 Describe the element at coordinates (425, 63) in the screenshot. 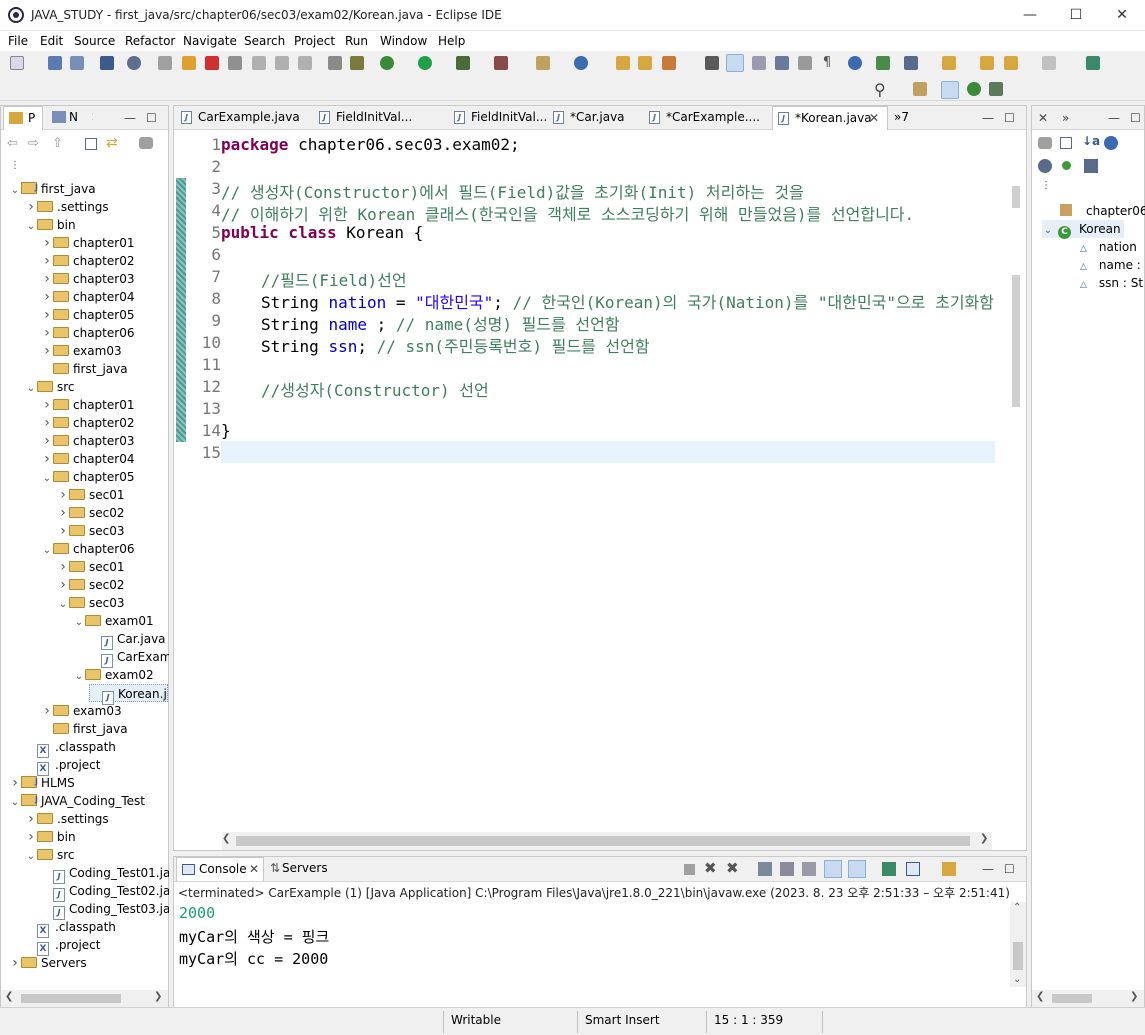

I see `run-icon` at that location.